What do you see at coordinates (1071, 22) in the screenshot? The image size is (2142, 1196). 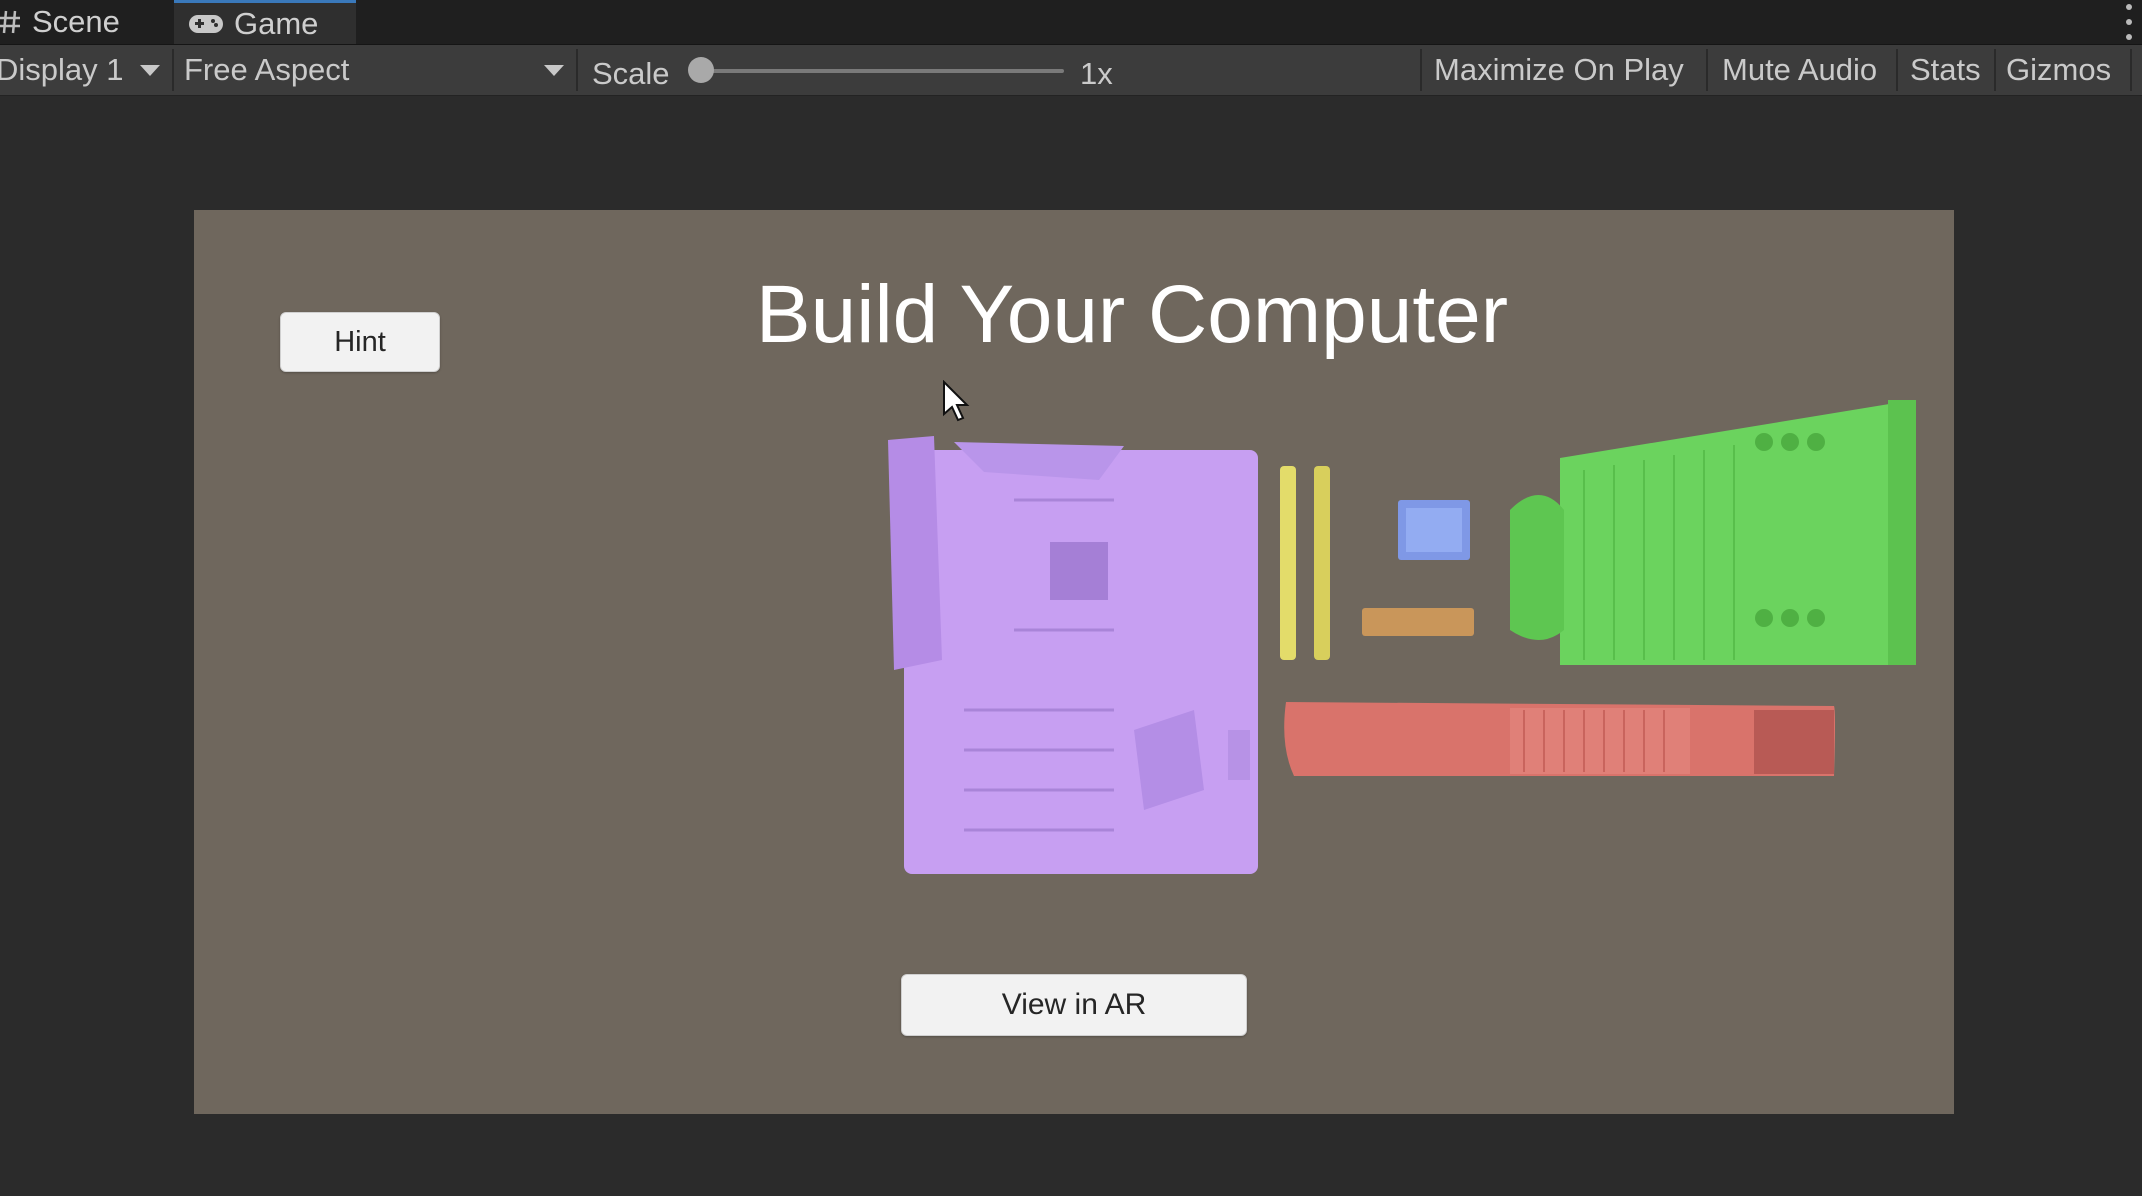 I see `editor-tab-bar: Scene Game` at bounding box center [1071, 22].